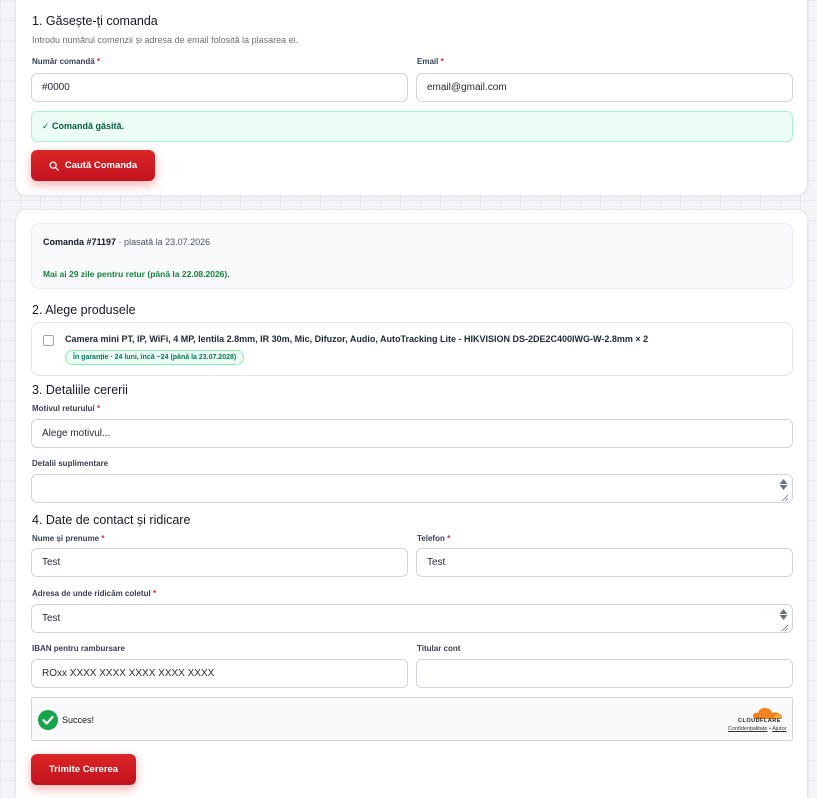  Describe the element at coordinates (412, 126) in the screenshot. I see `order-found-message: ✓ Comandă găsită.` at that location.